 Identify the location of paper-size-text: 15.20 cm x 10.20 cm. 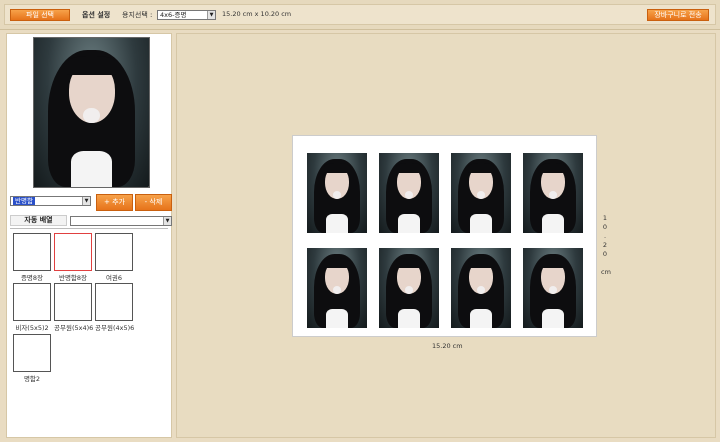
(257, 14).